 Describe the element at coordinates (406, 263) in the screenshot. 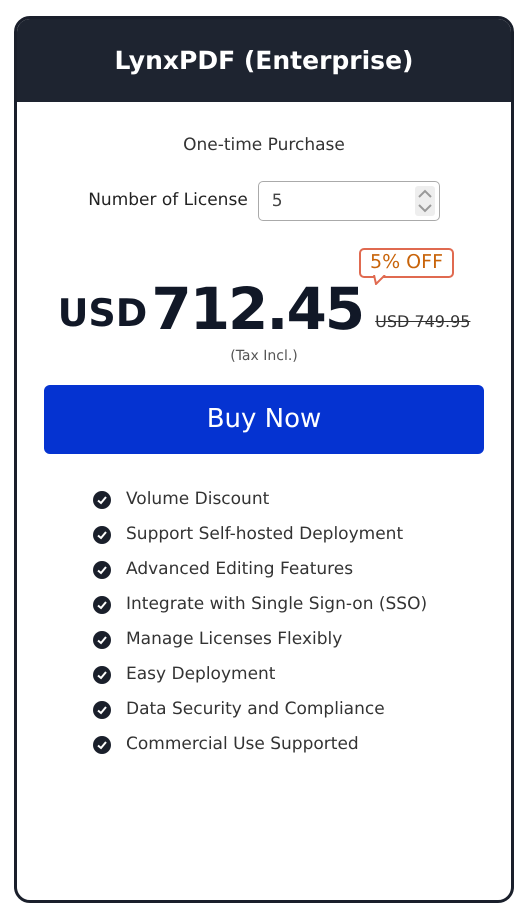

I see `discount-badge: 5% OFF` at that location.